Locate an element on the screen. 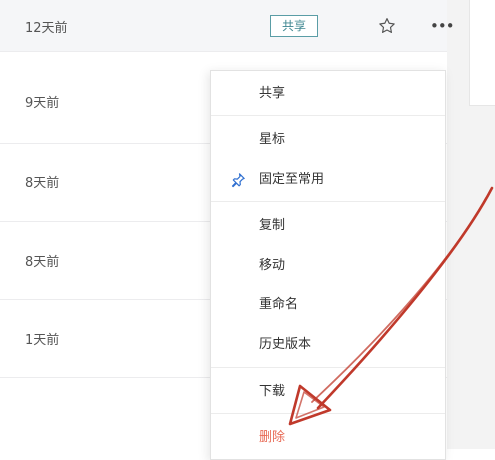  right-side-panel is located at coordinates (482, 53).